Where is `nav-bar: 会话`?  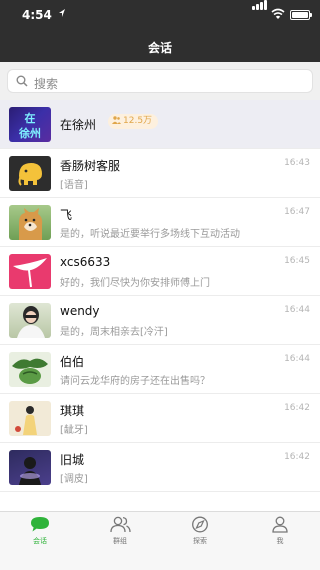 nav-bar: 会话 is located at coordinates (160, 46).